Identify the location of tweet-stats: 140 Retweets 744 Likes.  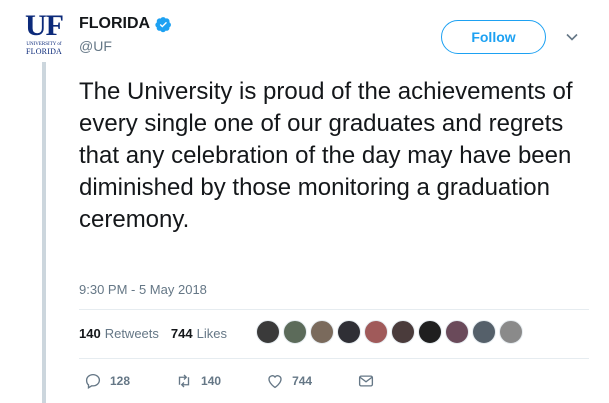
(159, 333).